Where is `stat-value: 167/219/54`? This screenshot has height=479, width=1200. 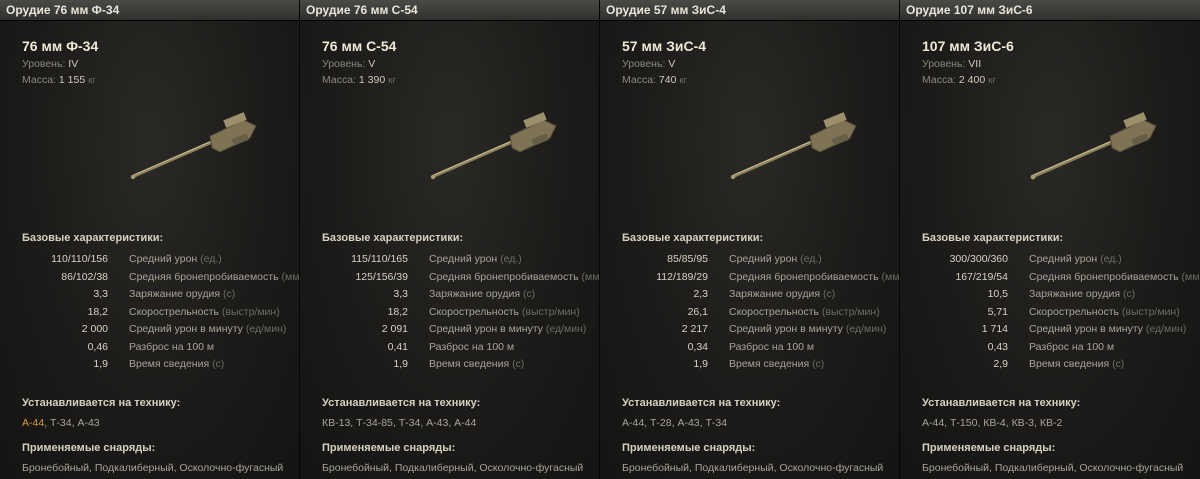 stat-value: 167/219/54 is located at coordinates (981, 276).